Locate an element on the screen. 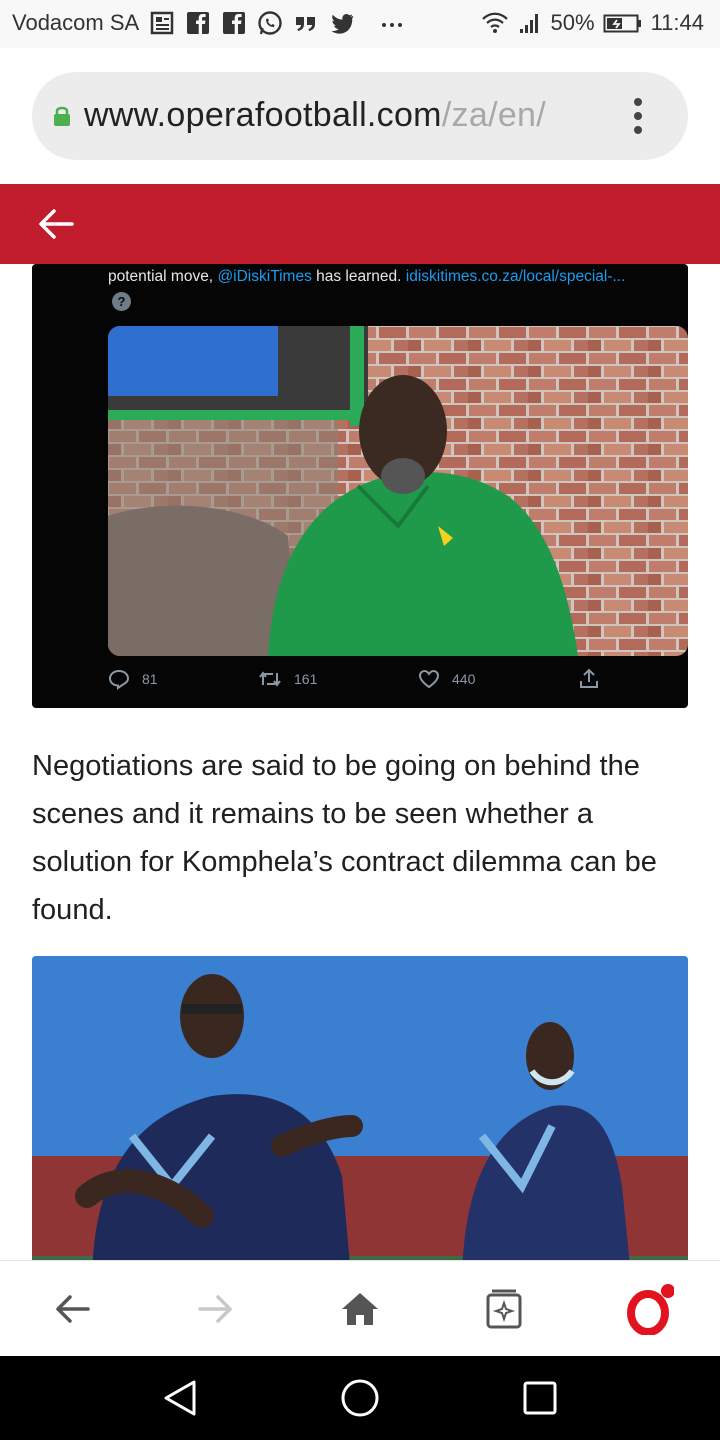 The image size is (720, 1440). tweet-mention: @iDiskiTimes is located at coordinates (264, 276).